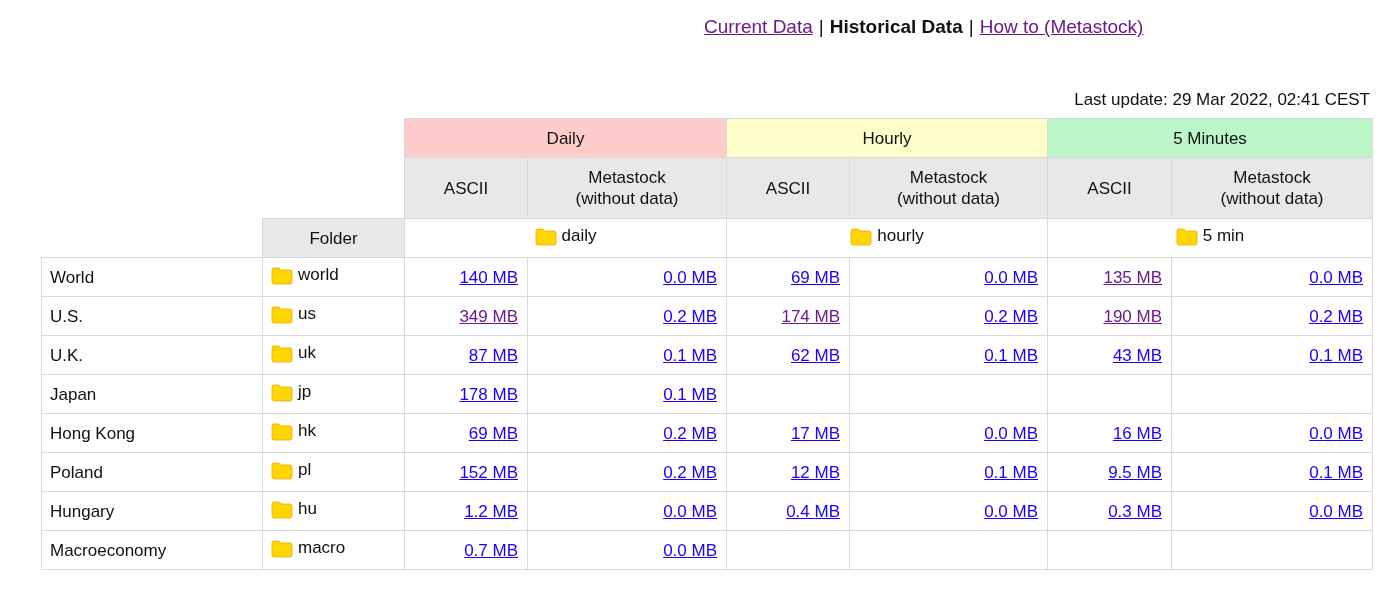  I want to click on file-size-link: 43 MB, so click(1137, 355).